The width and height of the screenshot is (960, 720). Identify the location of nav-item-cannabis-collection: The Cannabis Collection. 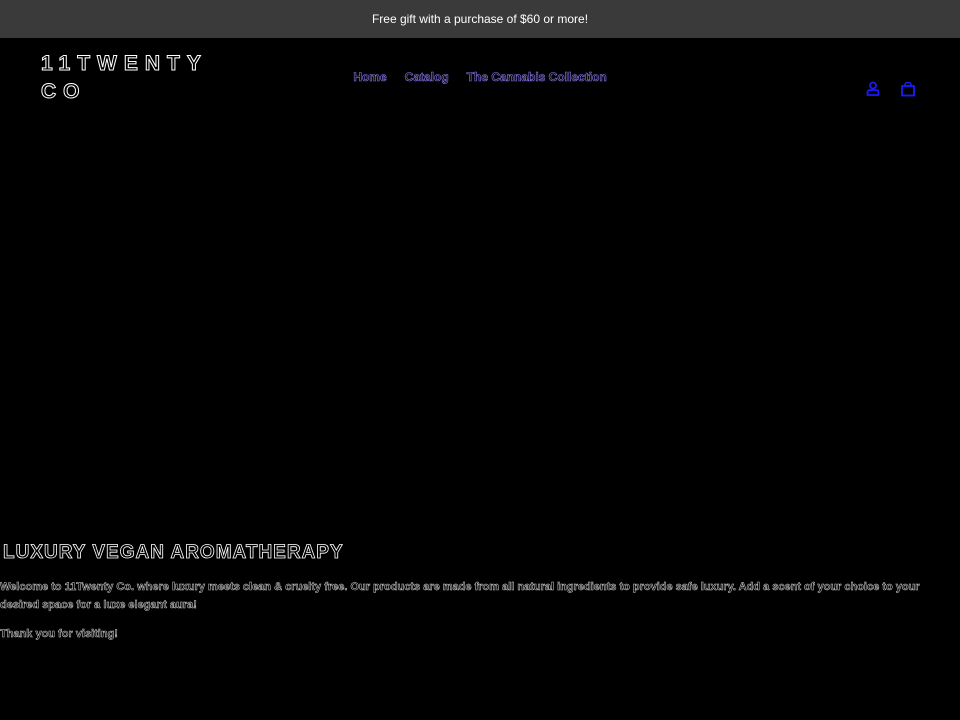
(536, 77).